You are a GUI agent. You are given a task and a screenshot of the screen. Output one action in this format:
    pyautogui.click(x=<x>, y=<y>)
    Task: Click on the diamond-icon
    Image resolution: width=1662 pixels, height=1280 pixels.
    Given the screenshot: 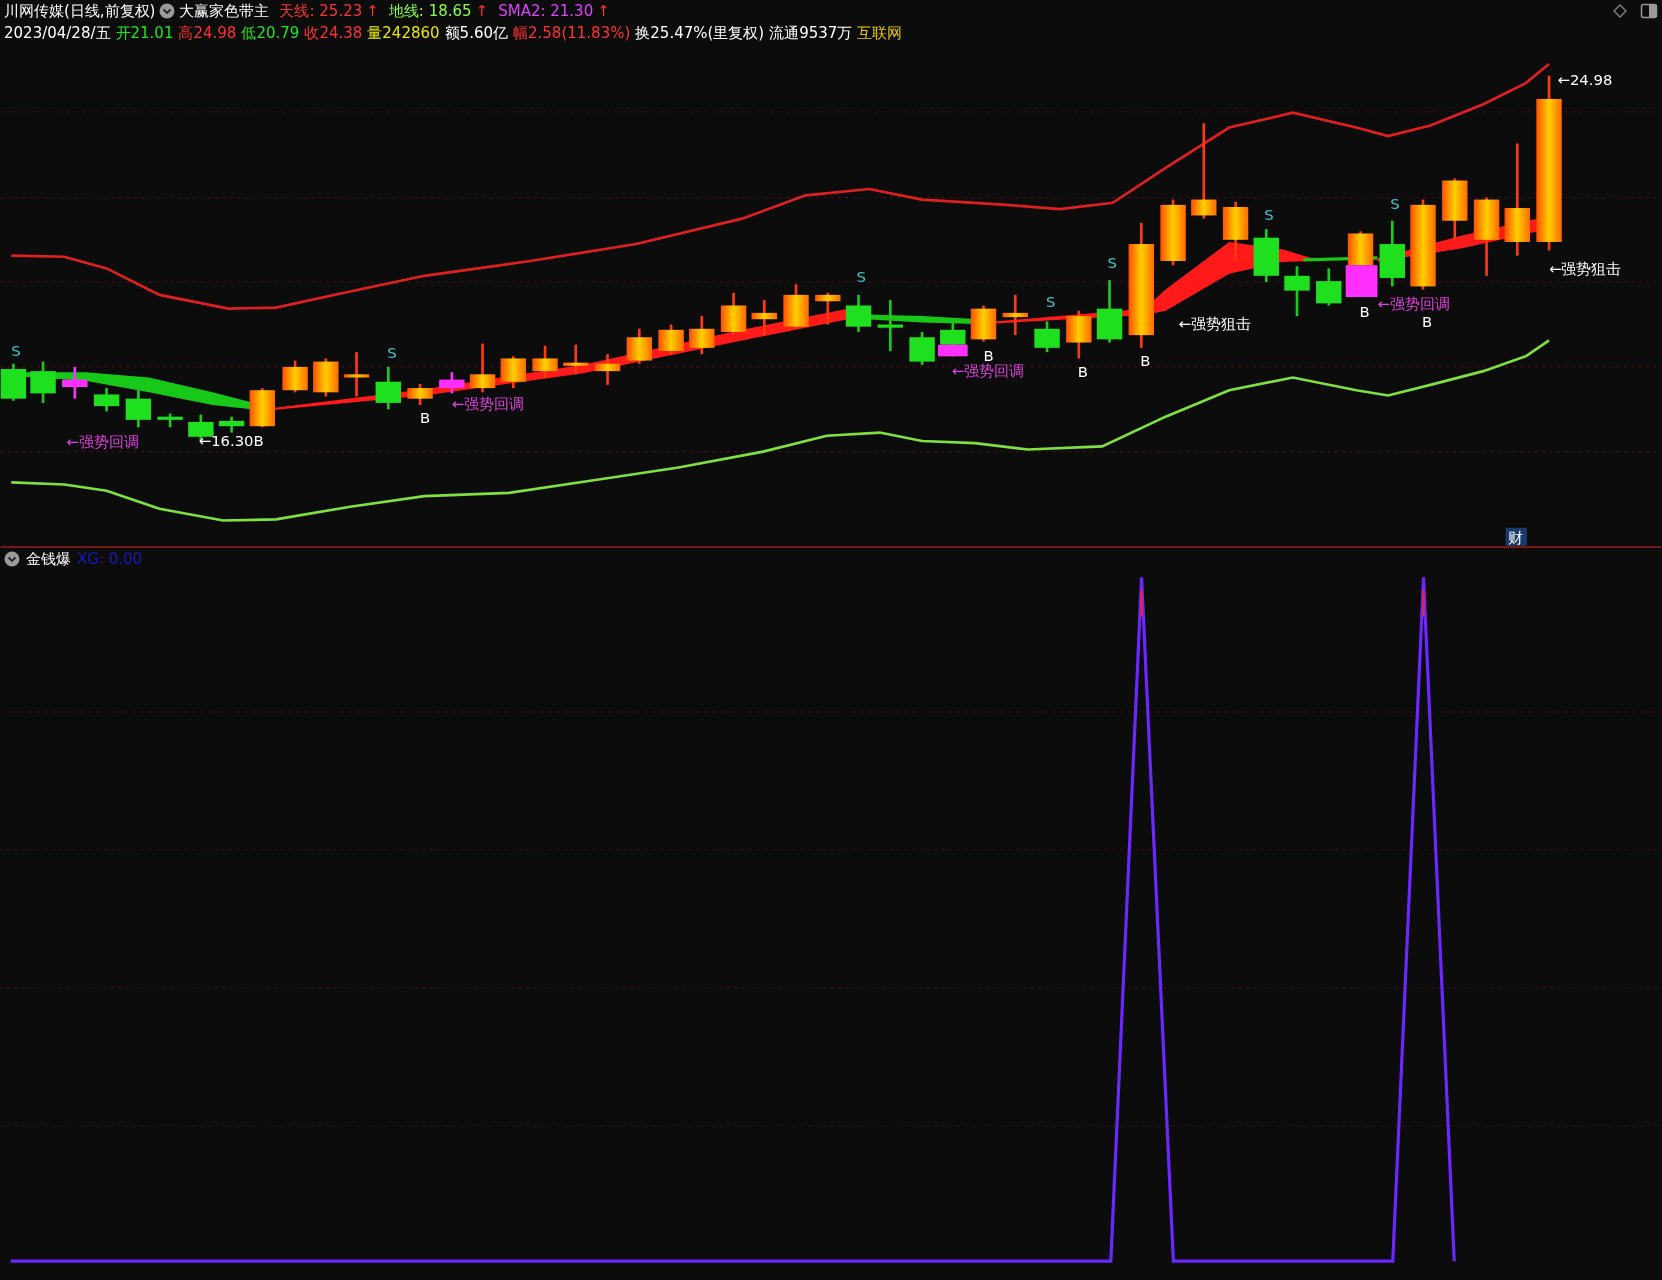 What is the action you would take?
    pyautogui.click(x=1620, y=11)
    